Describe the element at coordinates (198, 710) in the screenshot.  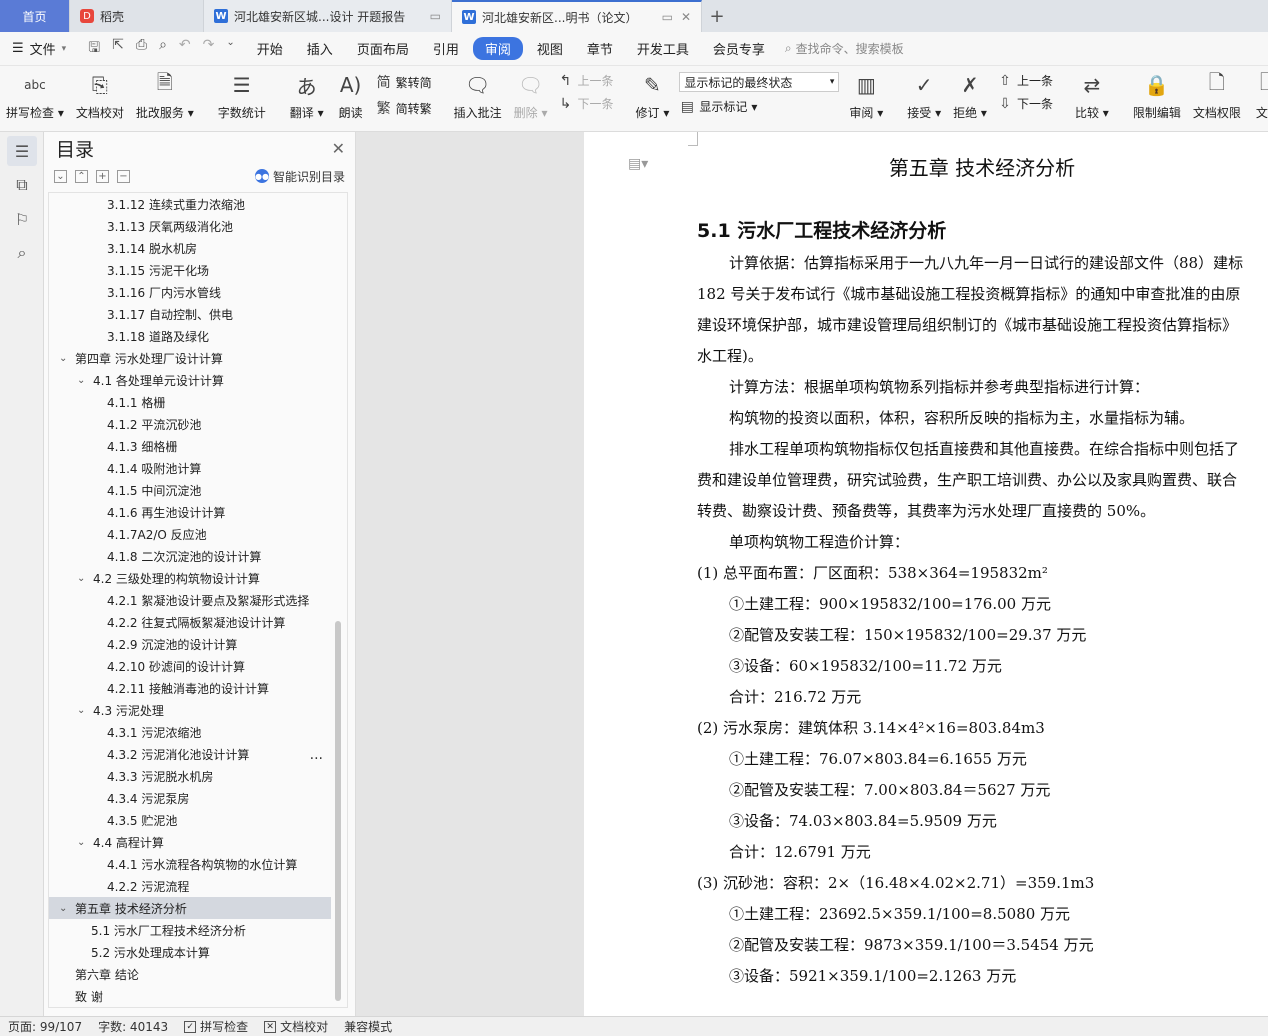
I see `toc-item: ⌄ 4.3 污泥处理` at that location.